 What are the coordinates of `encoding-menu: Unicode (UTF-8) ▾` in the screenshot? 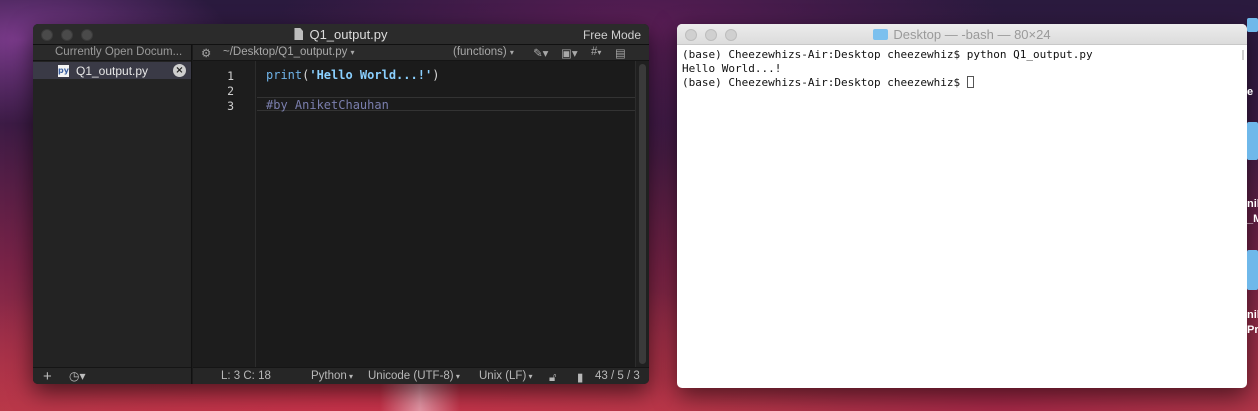 It's located at (414, 376).